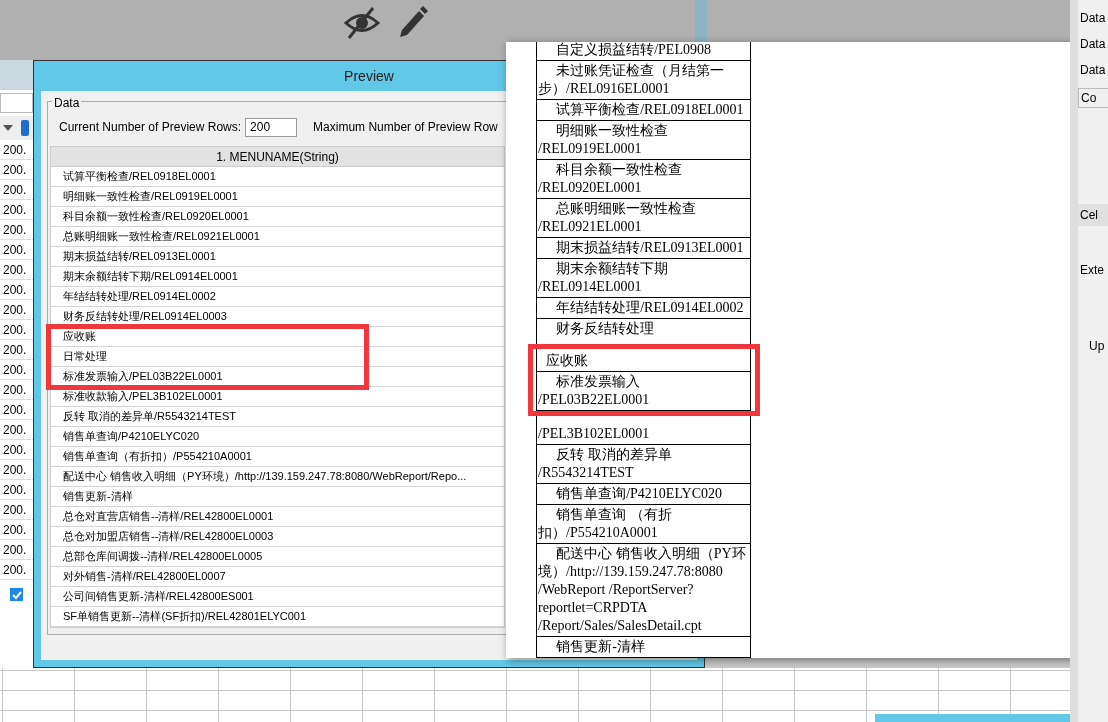  Describe the element at coordinates (16, 75) in the screenshot. I see `panel-header` at that location.